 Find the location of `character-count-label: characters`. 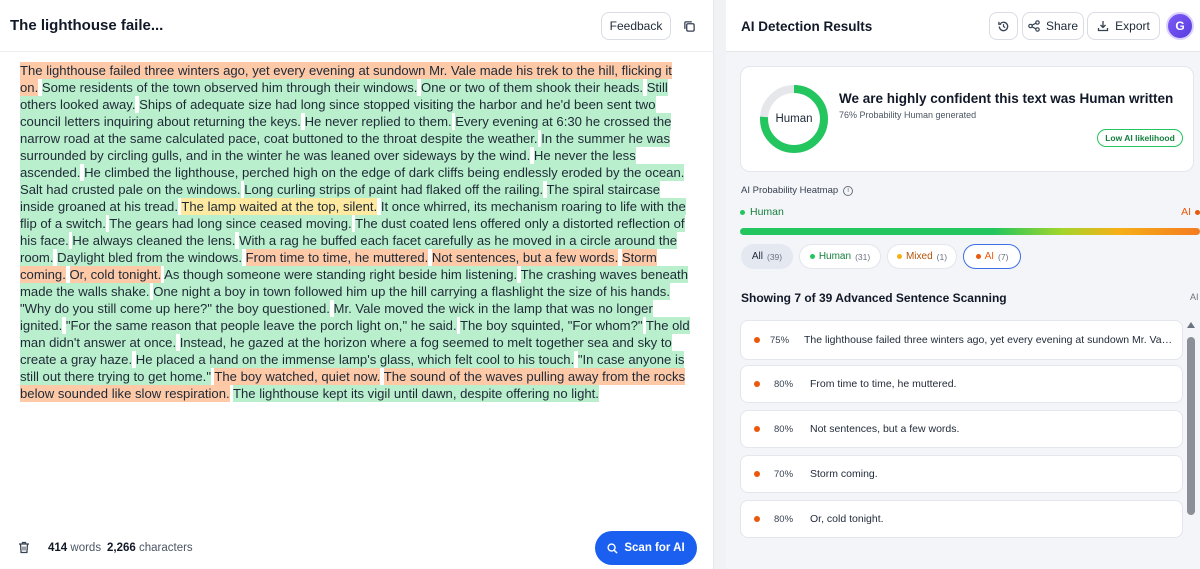

character-count-label: characters is located at coordinates (165, 548).